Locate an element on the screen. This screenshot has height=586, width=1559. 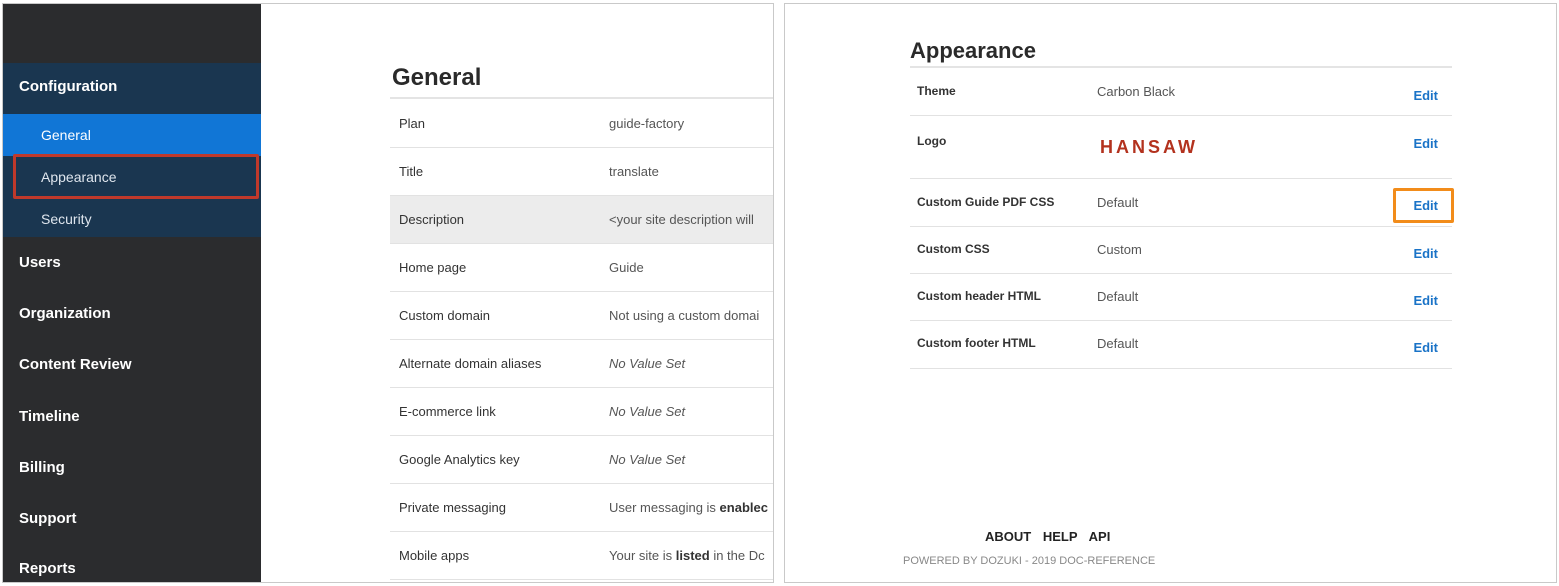
setting-value: Not using a custom domai is located at coordinates (684, 315).